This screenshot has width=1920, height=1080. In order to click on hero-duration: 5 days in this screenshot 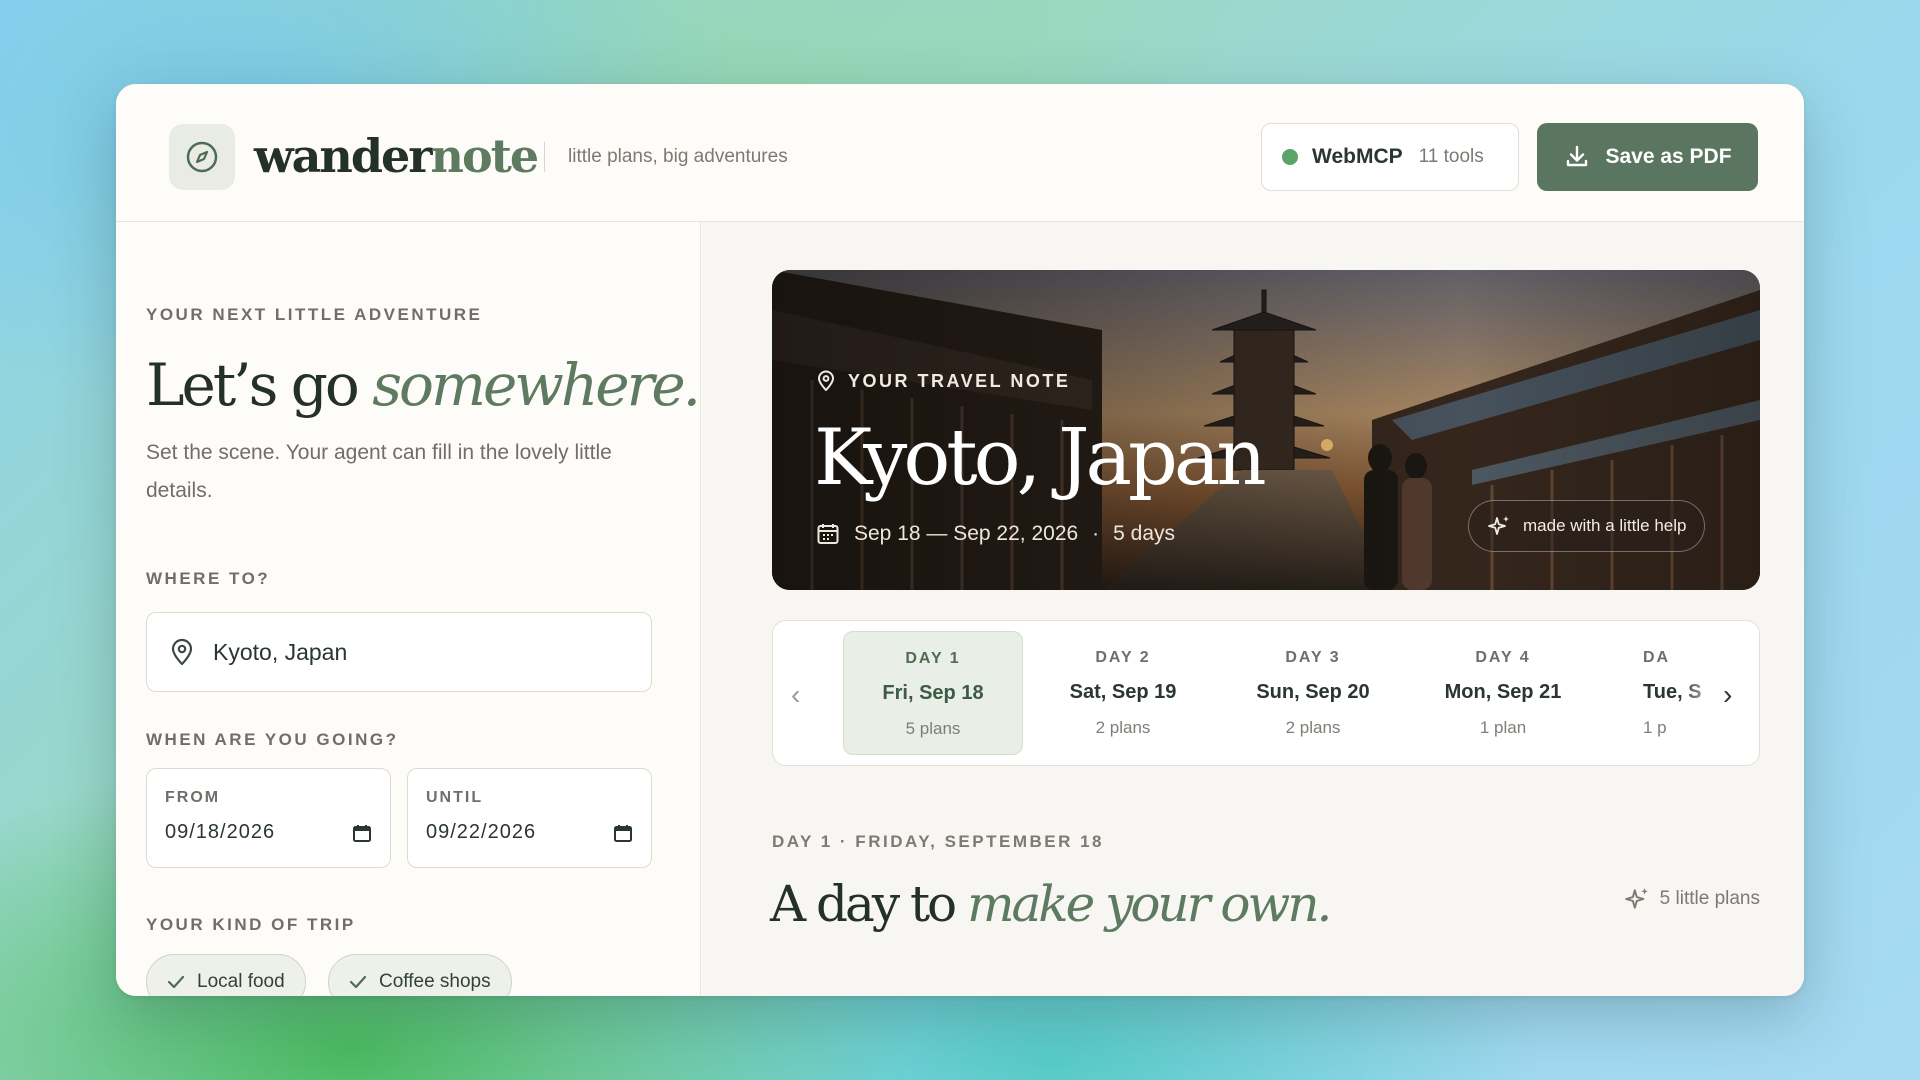, I will do `click(1144, 533)`.